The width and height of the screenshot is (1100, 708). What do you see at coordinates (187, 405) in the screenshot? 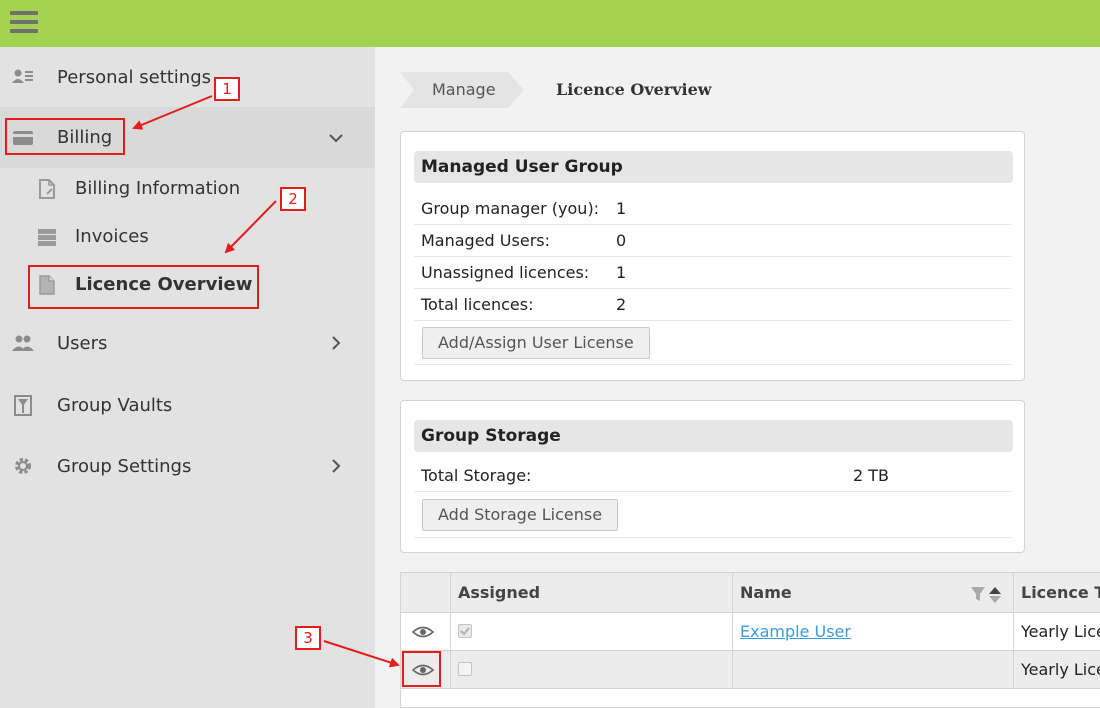
I see `sidebar-item-group-vaults: Group Vaults` at bounding box center [187, 405].